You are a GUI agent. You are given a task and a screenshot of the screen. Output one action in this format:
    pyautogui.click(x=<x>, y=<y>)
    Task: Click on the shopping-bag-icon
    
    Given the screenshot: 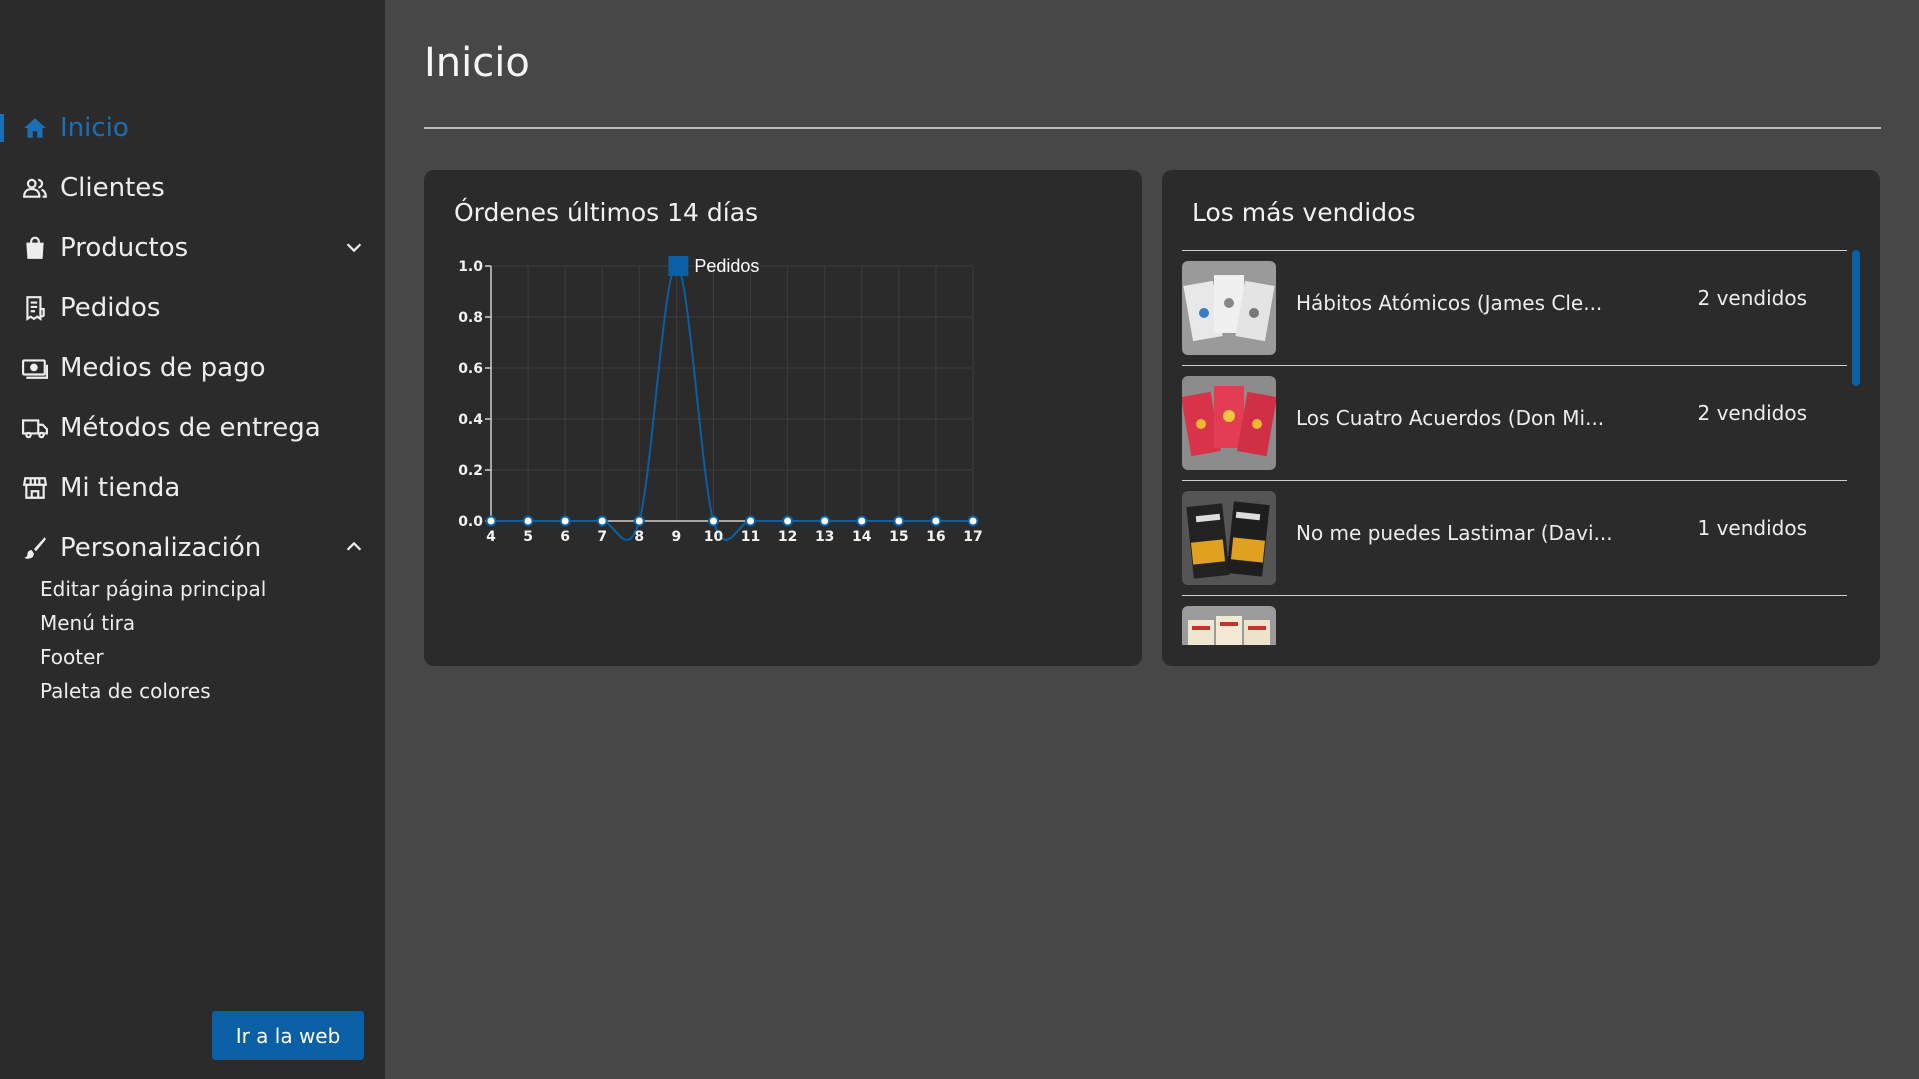 What is the action you would take?
    pyautogui.click(x=35, y=248)
    